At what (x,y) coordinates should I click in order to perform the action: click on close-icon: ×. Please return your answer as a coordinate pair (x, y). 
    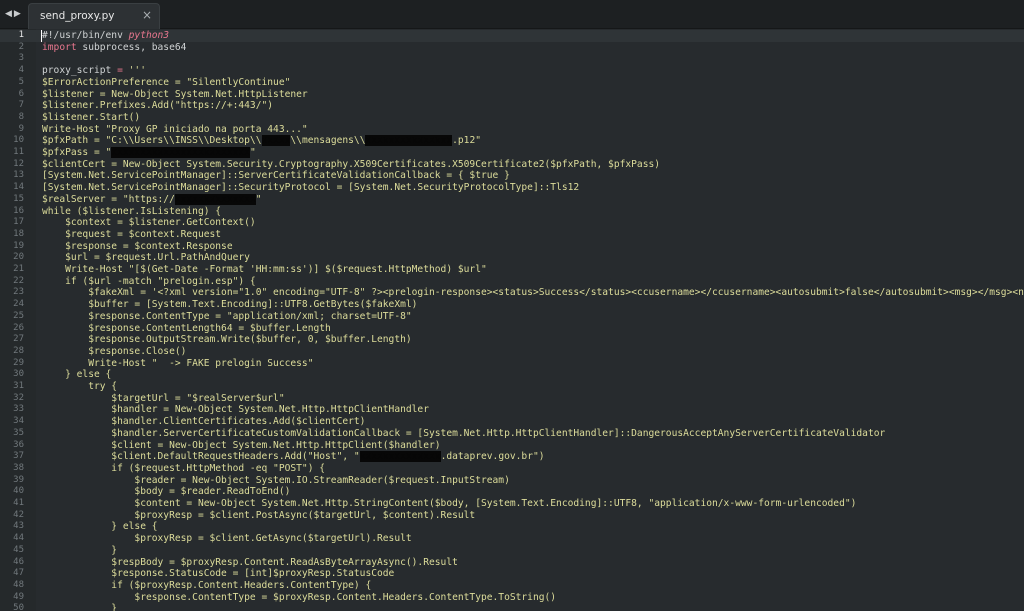
    Looking at the image, I should click on (147, 15).